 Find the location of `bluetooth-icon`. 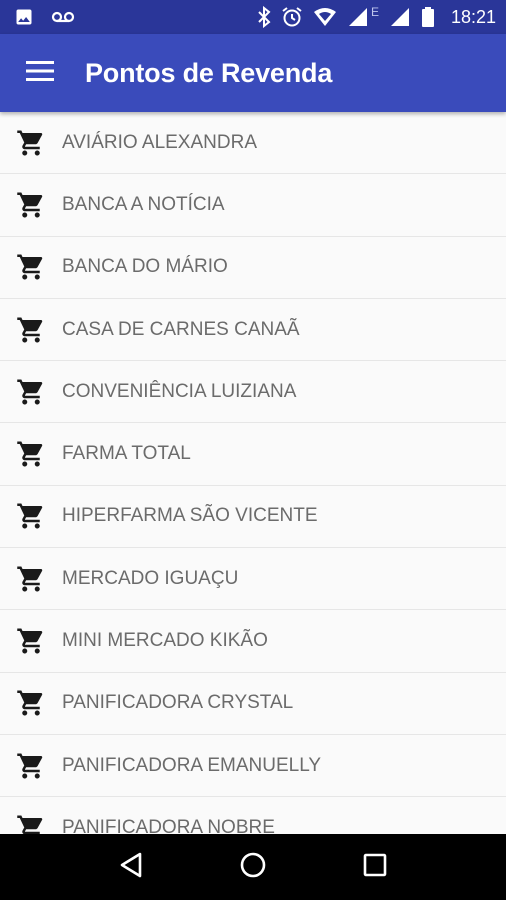

bluetooth-icon is located at coordinates (264, 17).